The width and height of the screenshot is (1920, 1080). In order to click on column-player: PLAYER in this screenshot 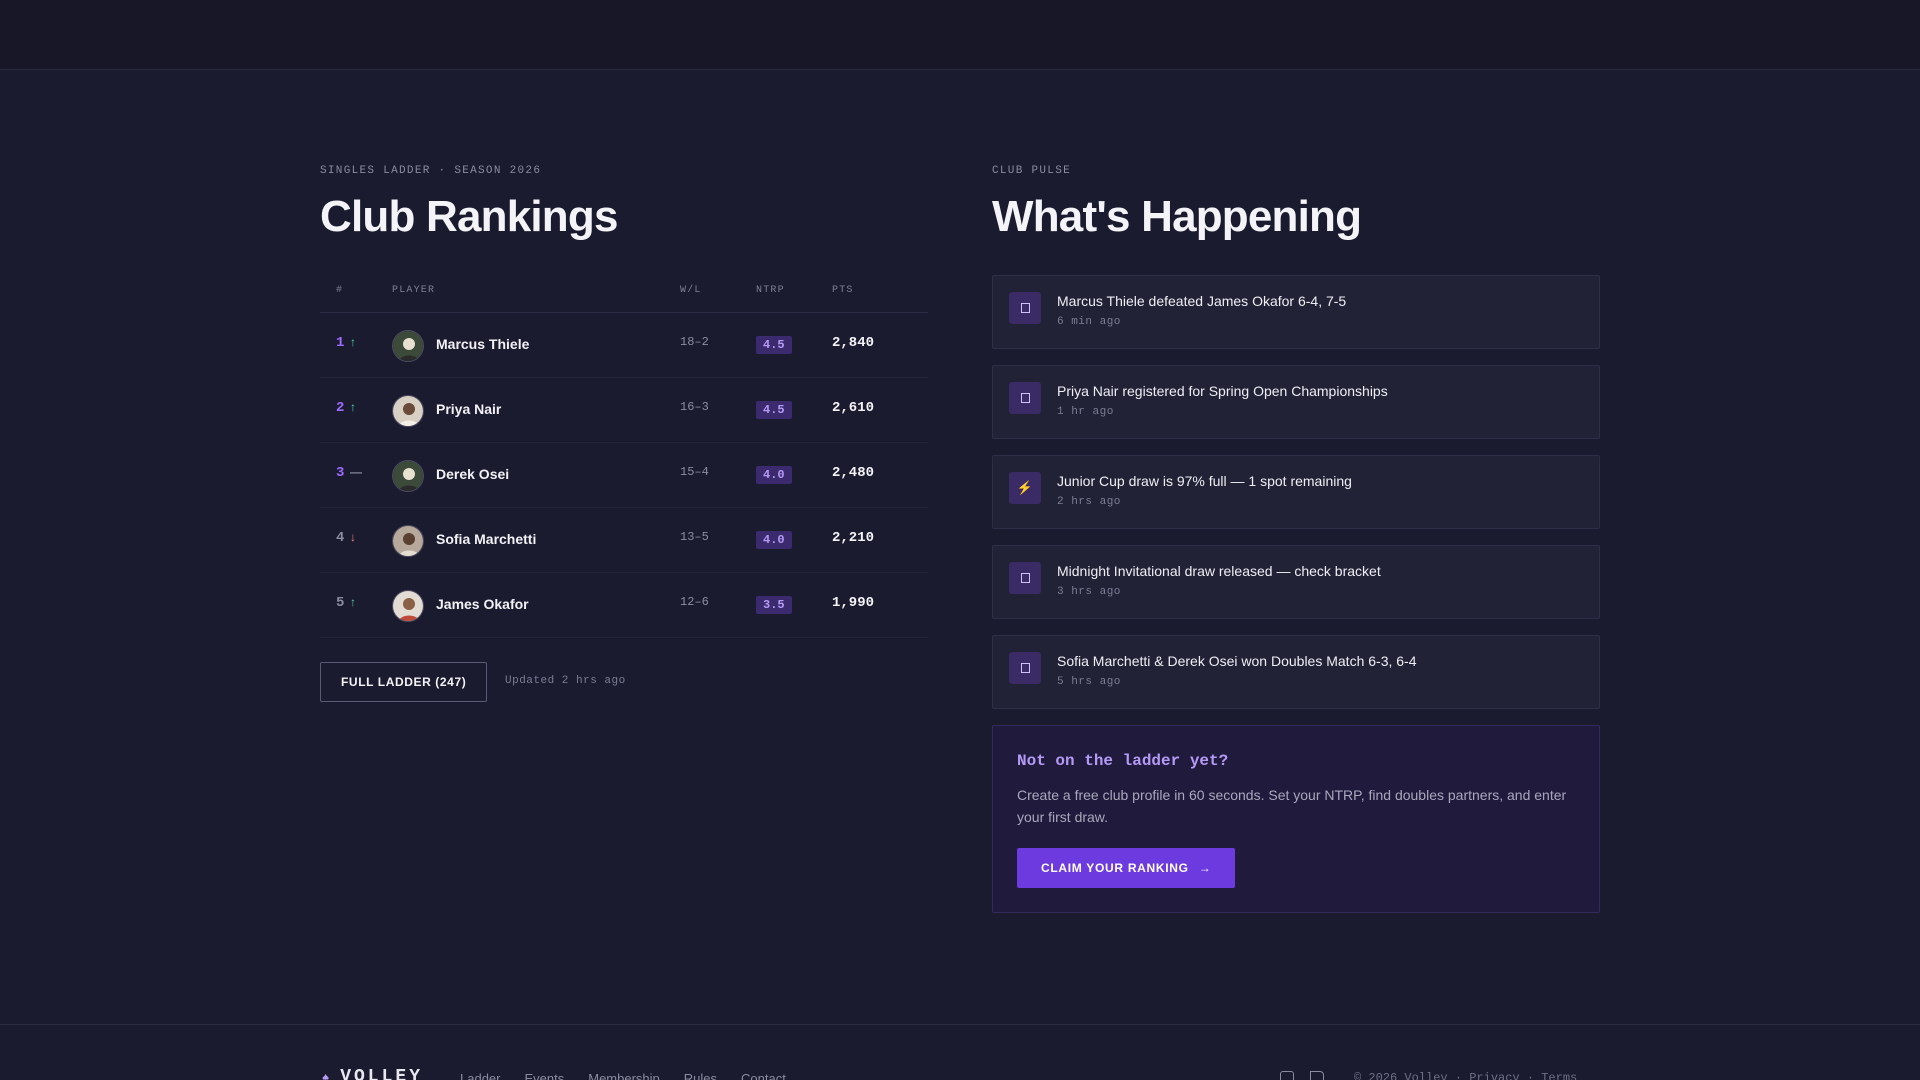, I will do `click(414, 290)`.